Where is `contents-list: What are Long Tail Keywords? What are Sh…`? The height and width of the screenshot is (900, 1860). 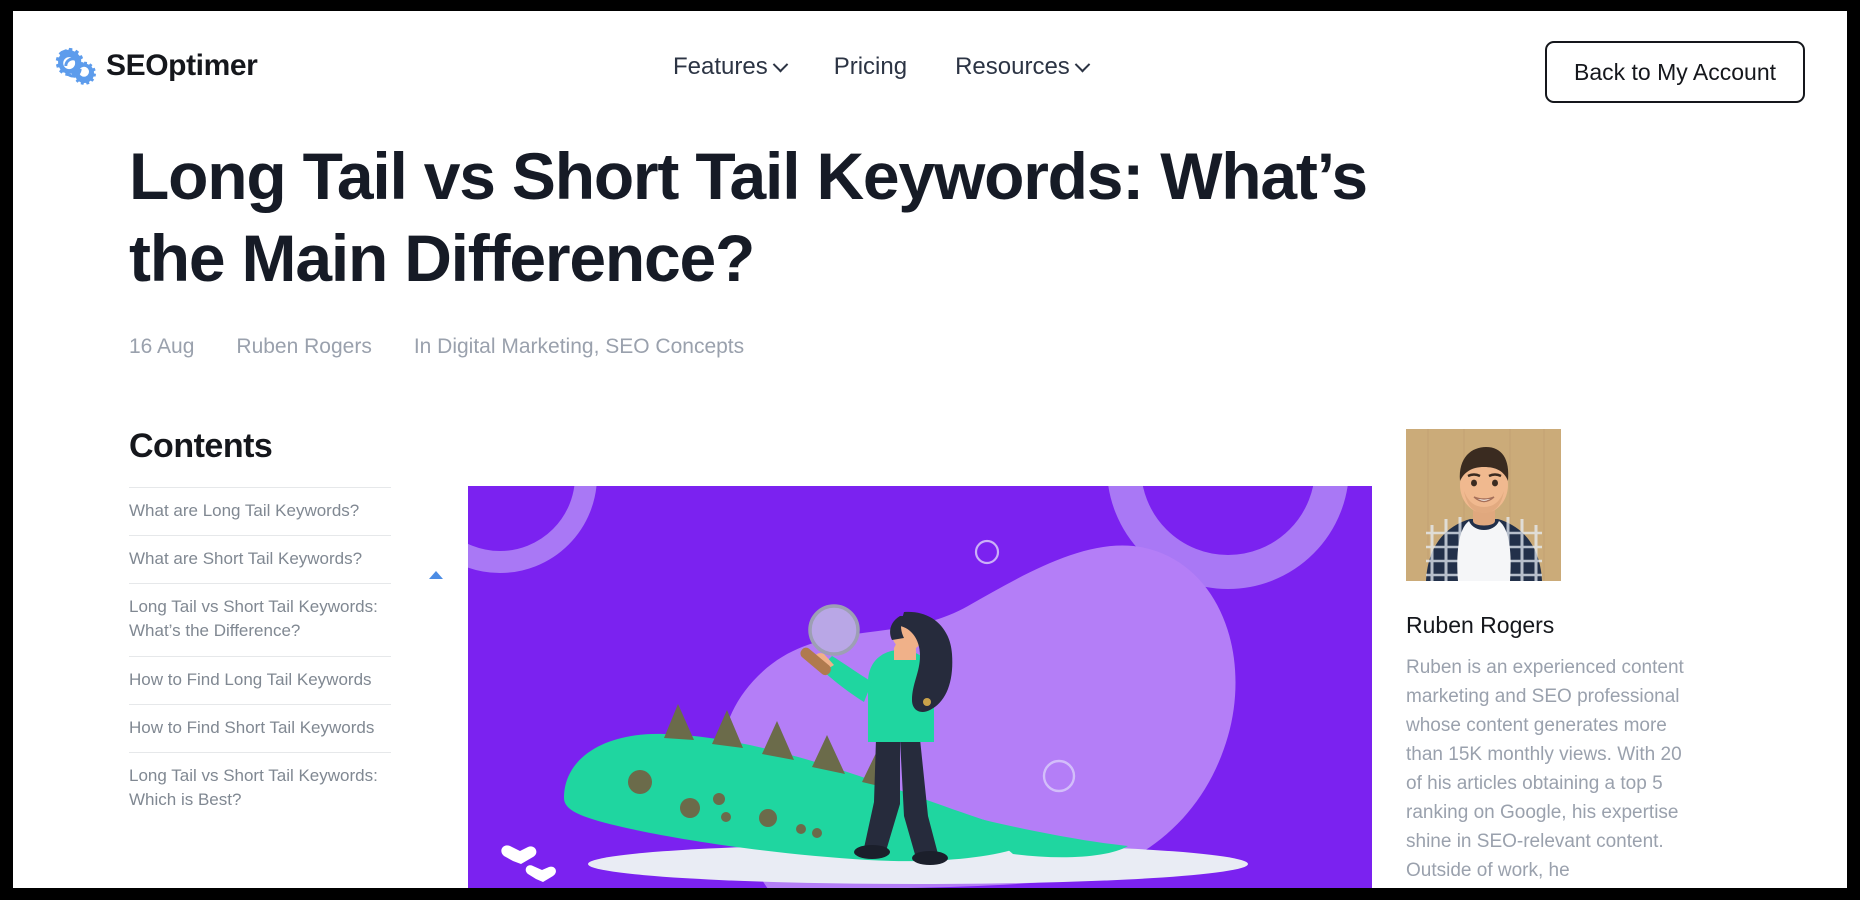 contents-list: What are Long Tail Keywords? What are Sh… is located at coordinates (260, 655).